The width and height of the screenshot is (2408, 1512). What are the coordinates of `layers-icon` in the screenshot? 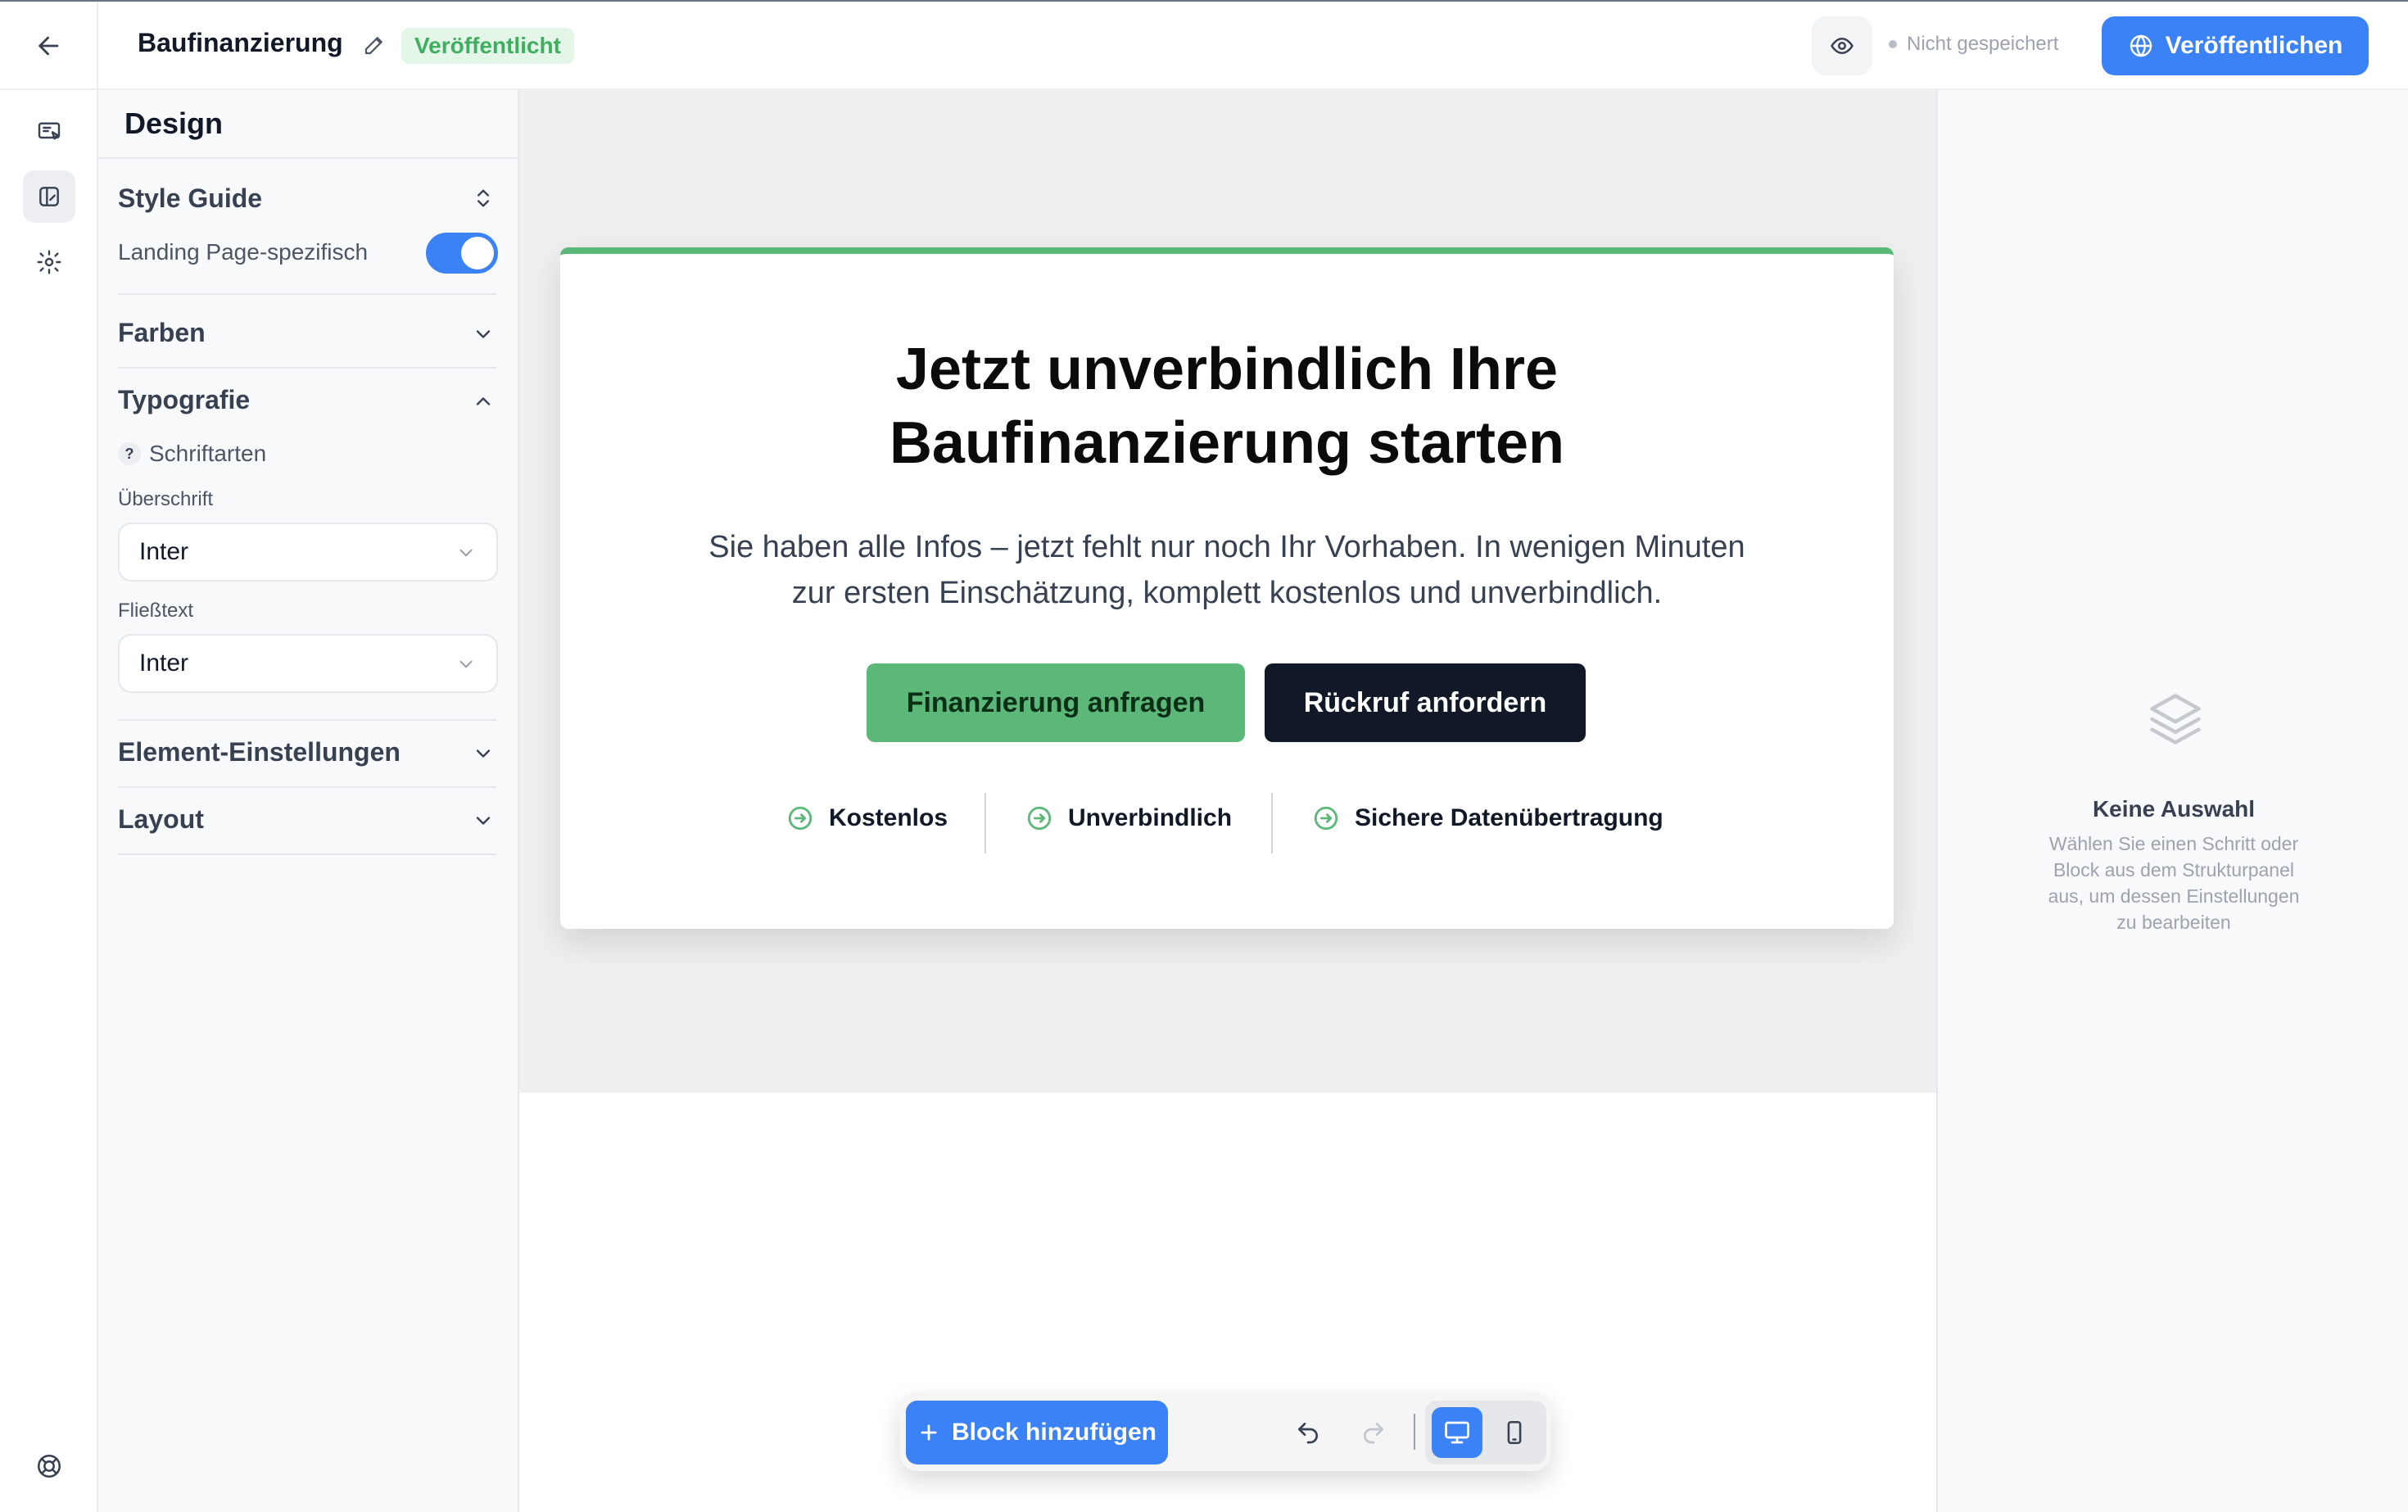 It's located at (2175, 719).